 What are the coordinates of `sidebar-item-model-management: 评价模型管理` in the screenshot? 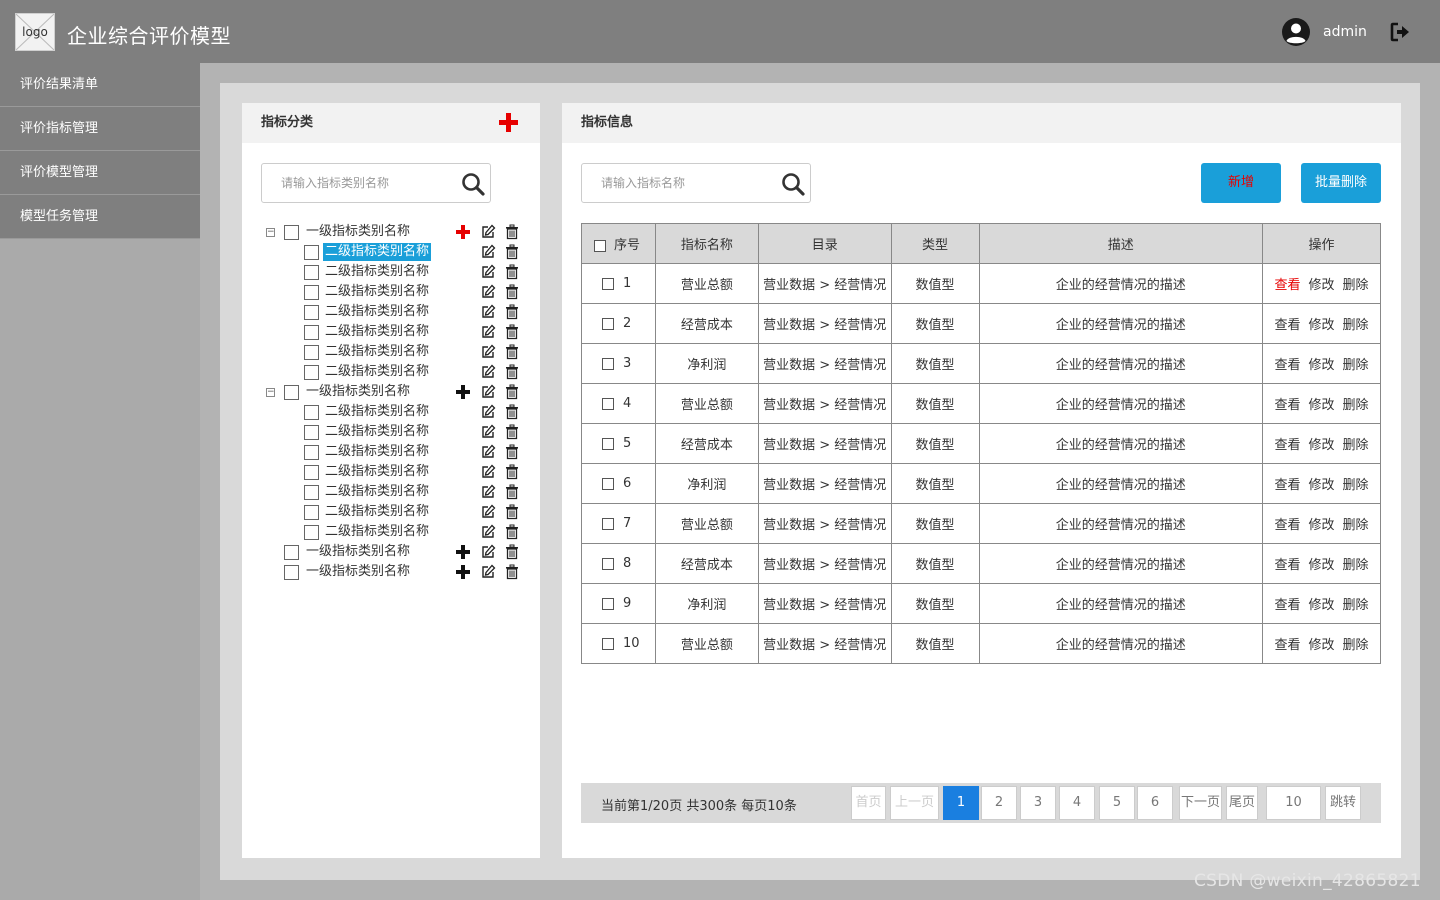 It's located at (100, 173).